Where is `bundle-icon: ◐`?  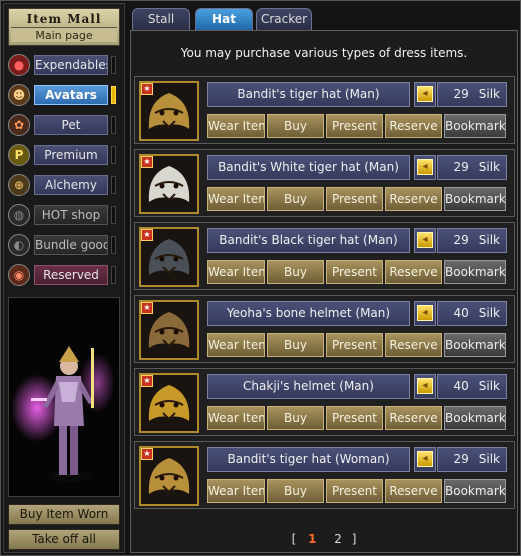 bundle-icon: ◐ is located at coordinates (19, 245).